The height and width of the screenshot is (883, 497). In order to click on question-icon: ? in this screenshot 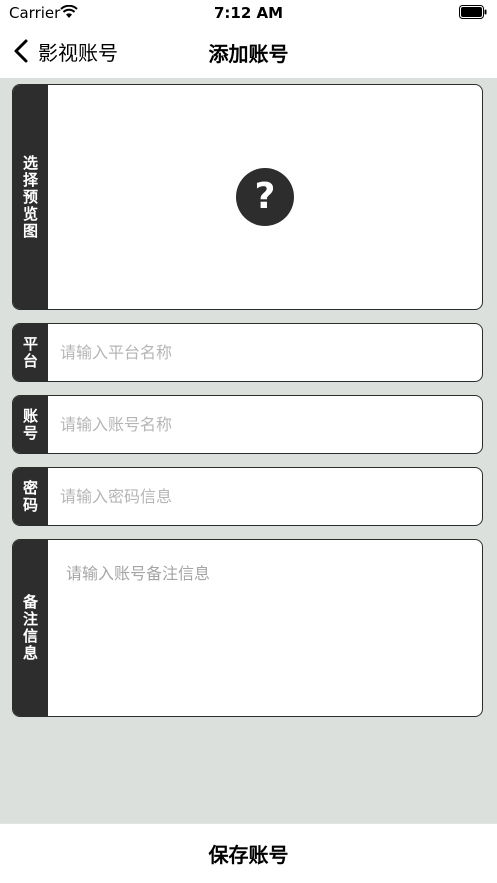, I will do `click(265, 197)`.